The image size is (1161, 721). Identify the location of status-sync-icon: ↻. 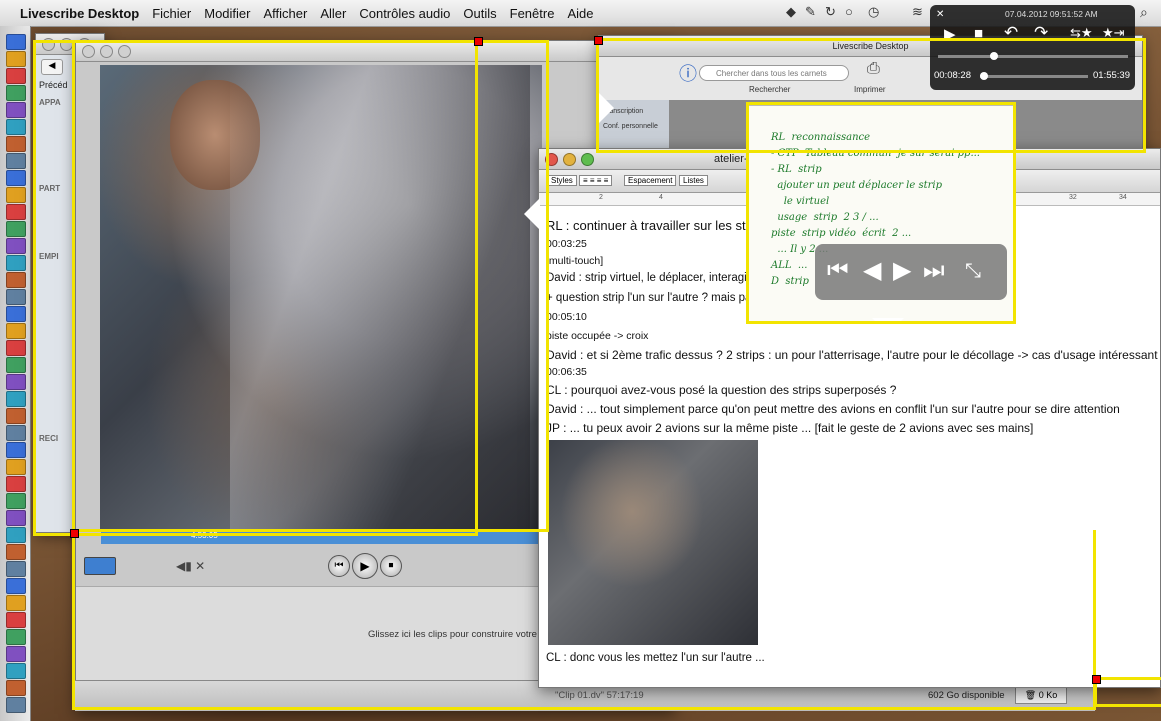
(830, 12).